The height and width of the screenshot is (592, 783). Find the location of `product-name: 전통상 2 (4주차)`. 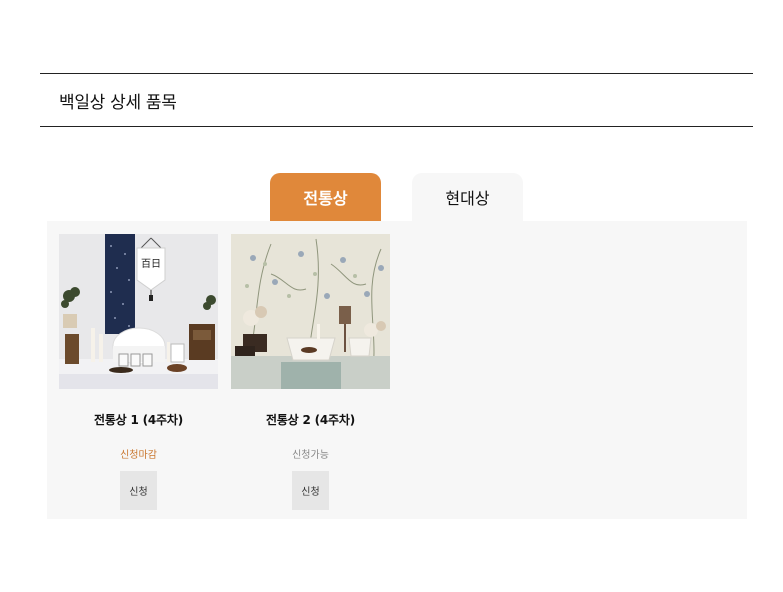

product-name: 전통상 2 (4주차) is located at coordinates (310, 420).